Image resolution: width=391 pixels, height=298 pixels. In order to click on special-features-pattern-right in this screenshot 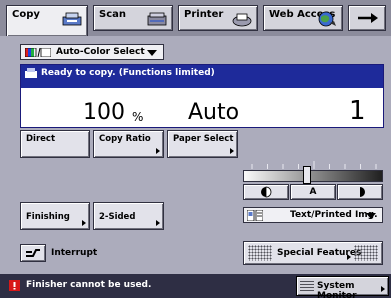, I will do `click(366, 253)`.